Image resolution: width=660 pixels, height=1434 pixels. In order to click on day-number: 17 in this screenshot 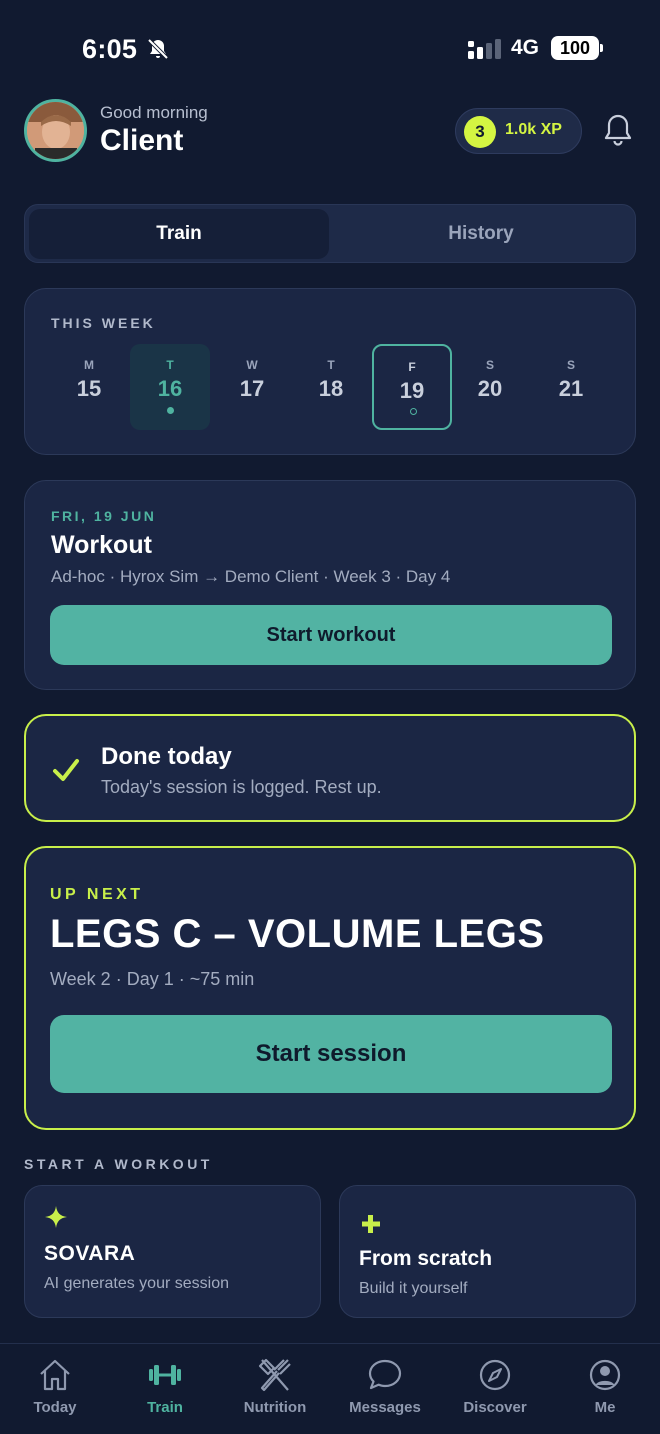, I will do `click(252, 388)`.